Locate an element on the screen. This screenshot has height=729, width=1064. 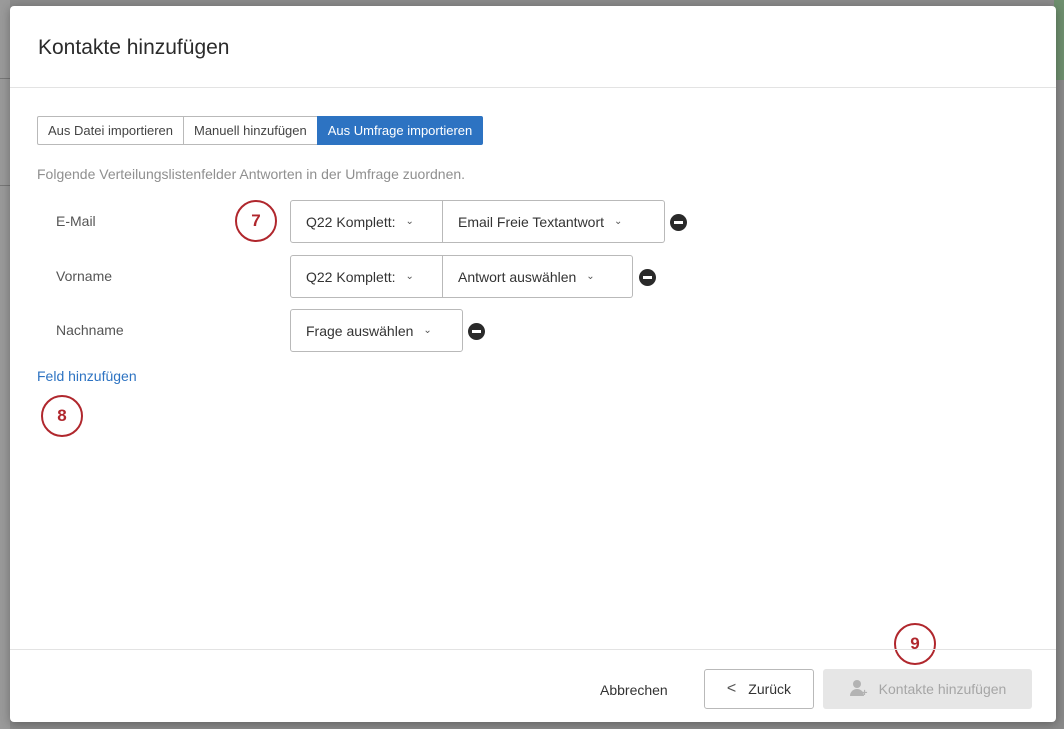
tab-import-from-file: Aus Datei importieren is located at coordinates (110, 130).